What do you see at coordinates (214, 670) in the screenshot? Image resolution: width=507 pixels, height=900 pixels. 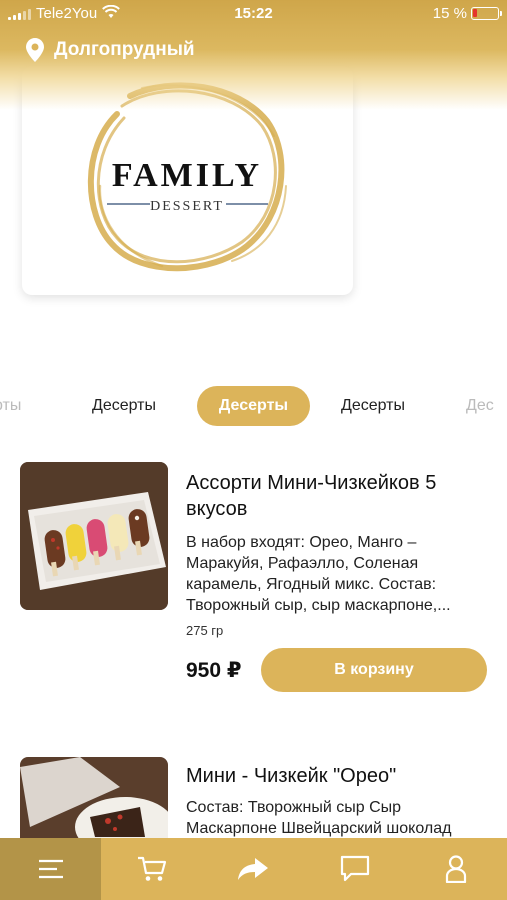 I see `product-price: 950 ₽` at bounding box center [214, 670].